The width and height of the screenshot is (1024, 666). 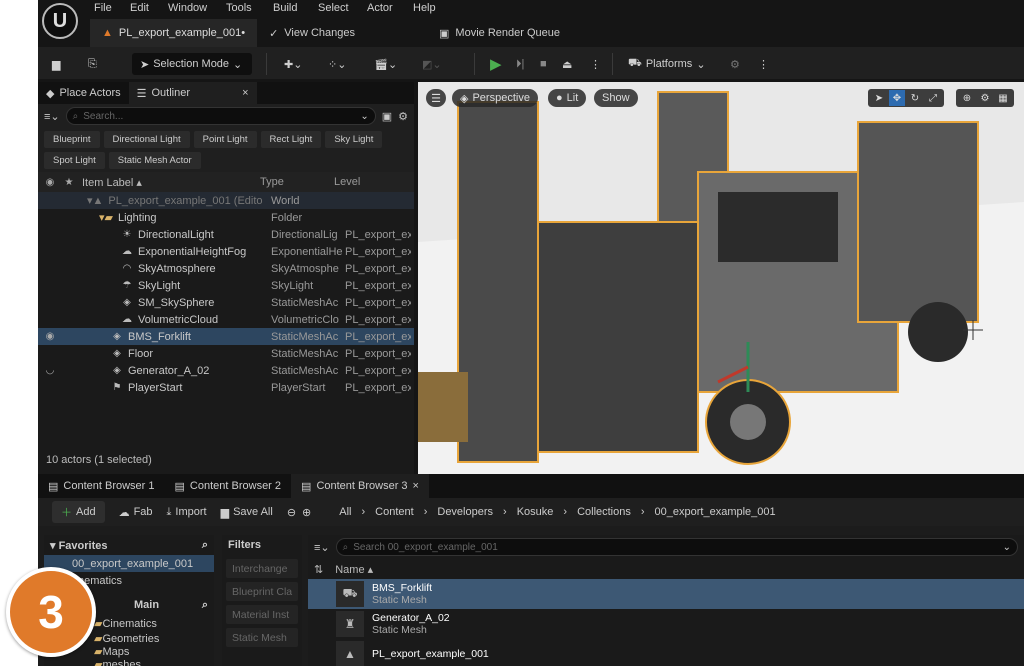 What do you see at coordinates (436, 98) in the screenshot?
I see `viewport-menu-icon: ☰` at bounding box center [436, 98].